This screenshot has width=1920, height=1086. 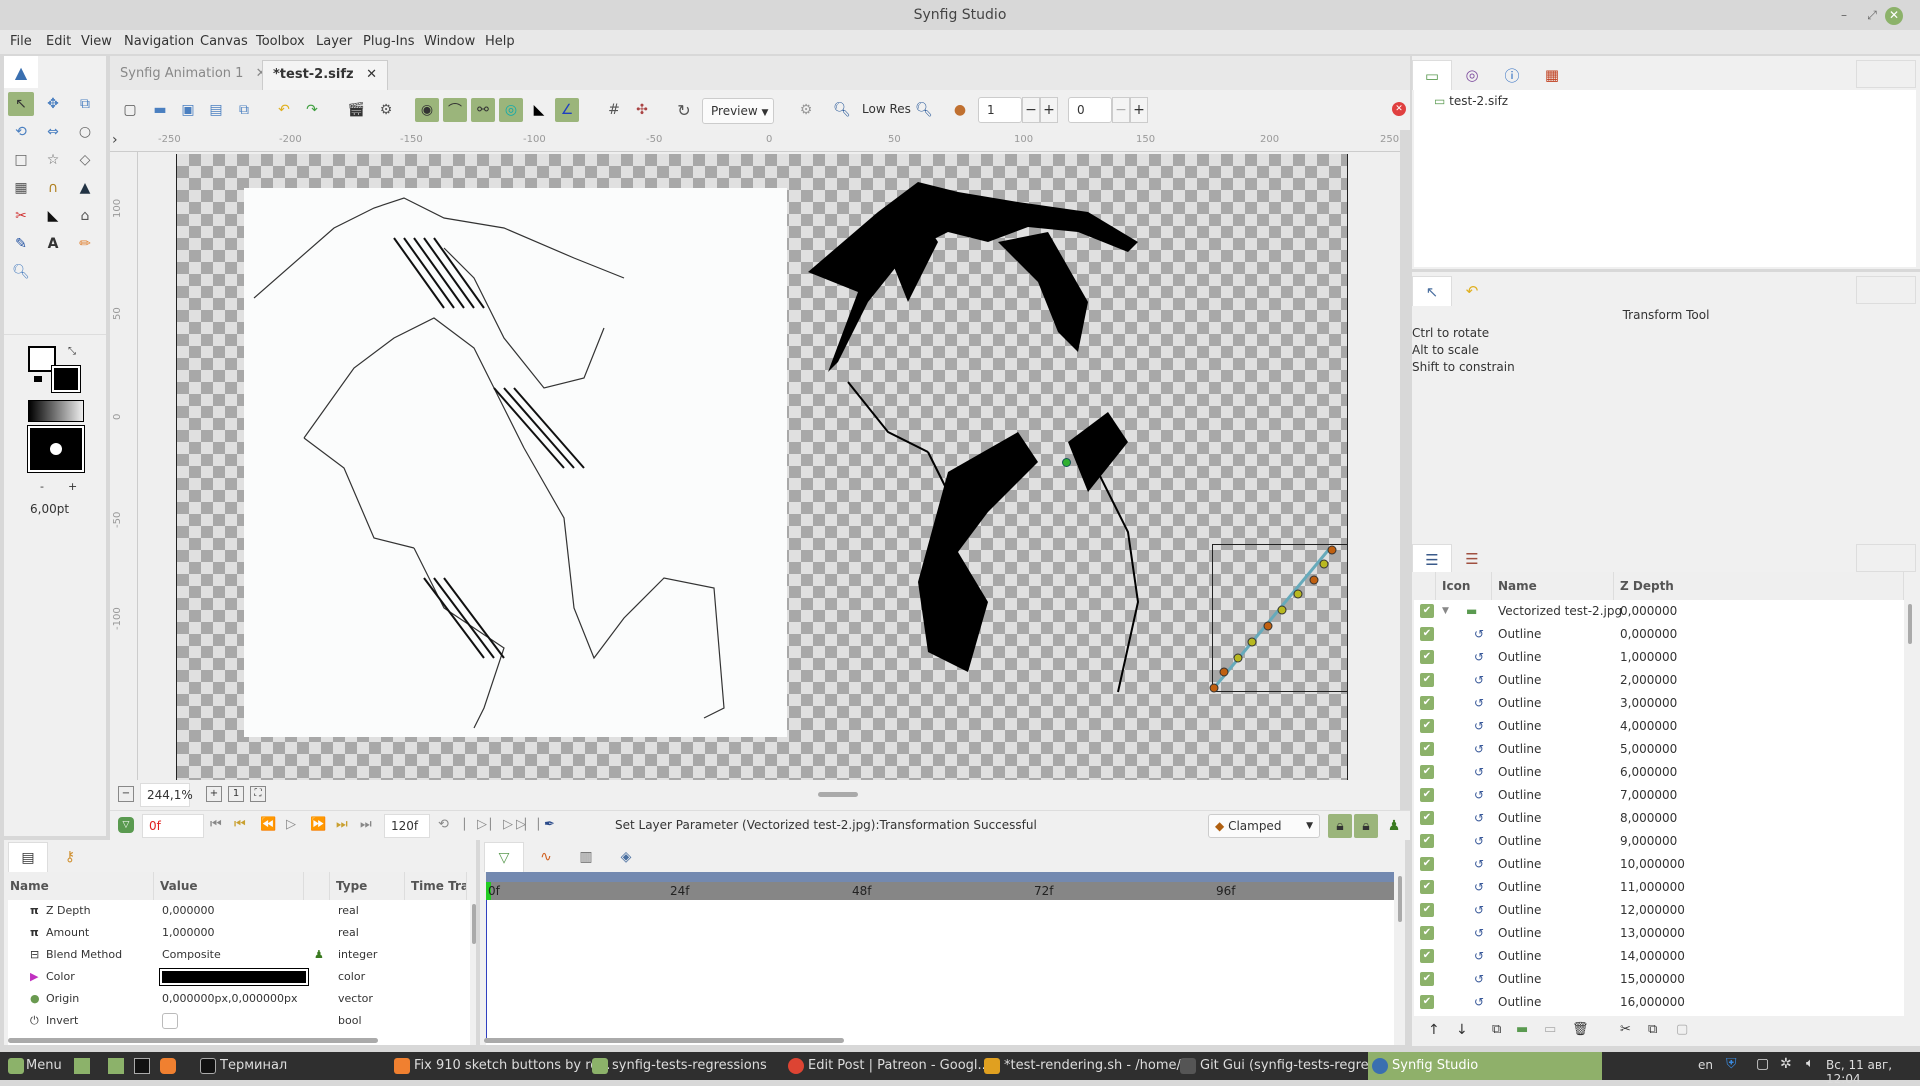 I want to click on layer-row: ✔ ↺ Outline 13,000000, so click(x=1659, y=933).